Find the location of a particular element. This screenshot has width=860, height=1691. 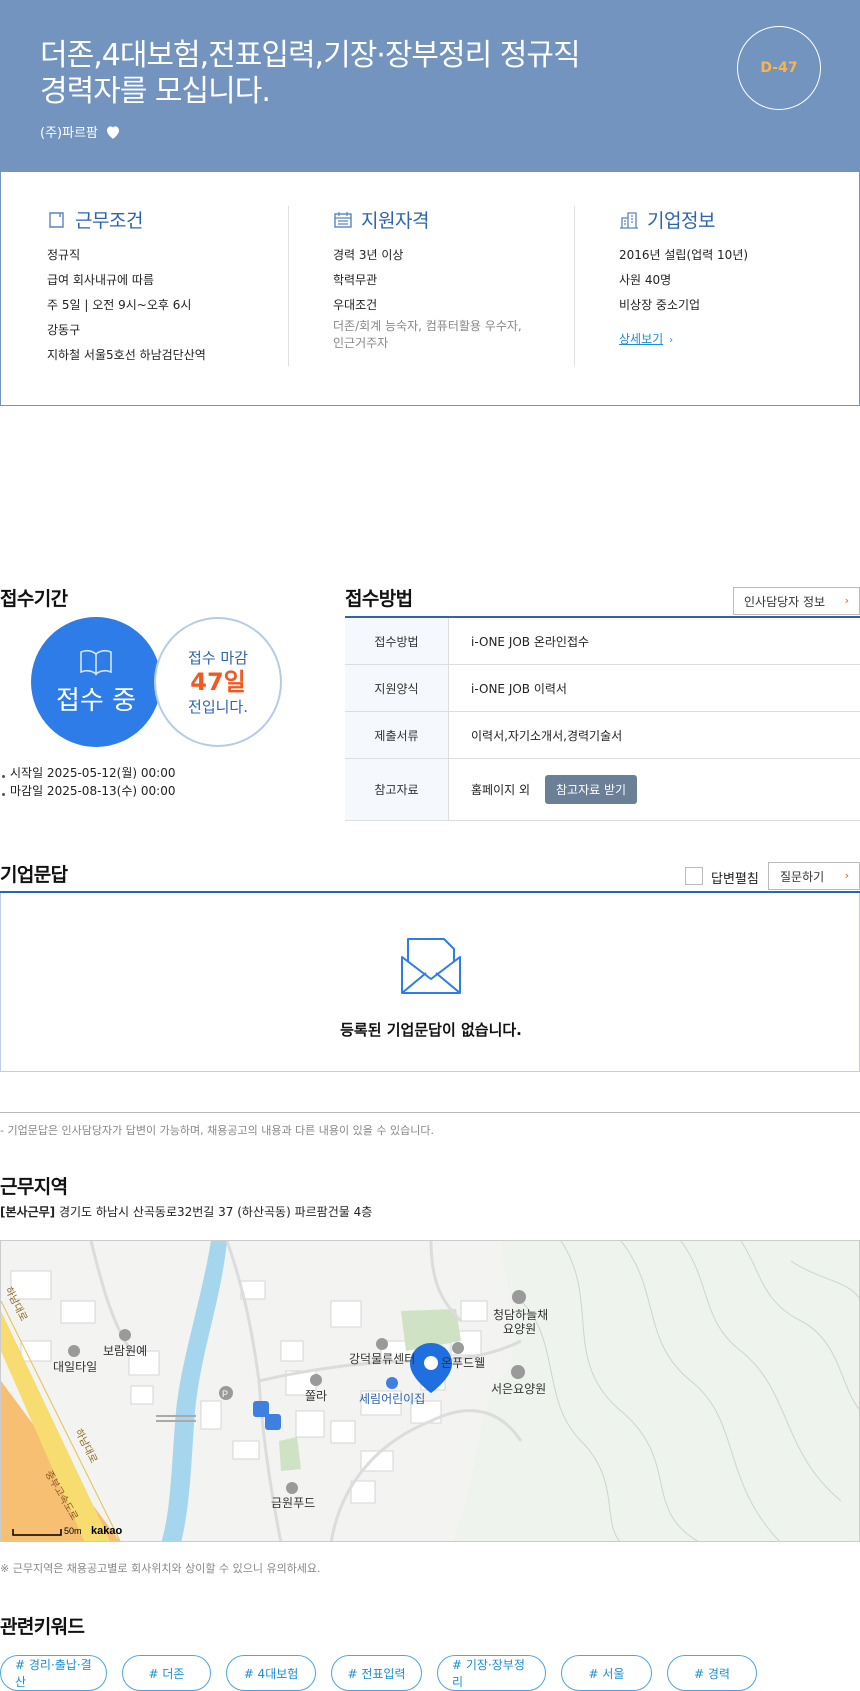

company-item: 비상장 중소기업 is located at coordinates (660, 305).